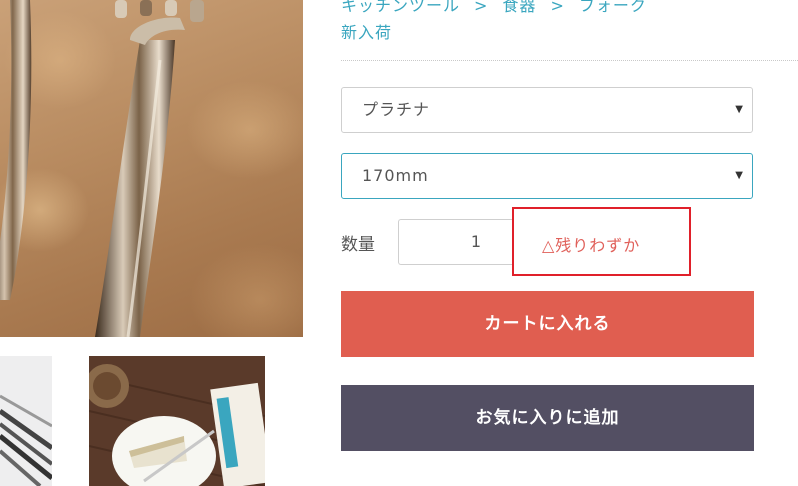 Image resolution: width=798 pixels, height=486 pixels. I want to click on cake-plate-thumbnail-illustration, so click(177, 421).